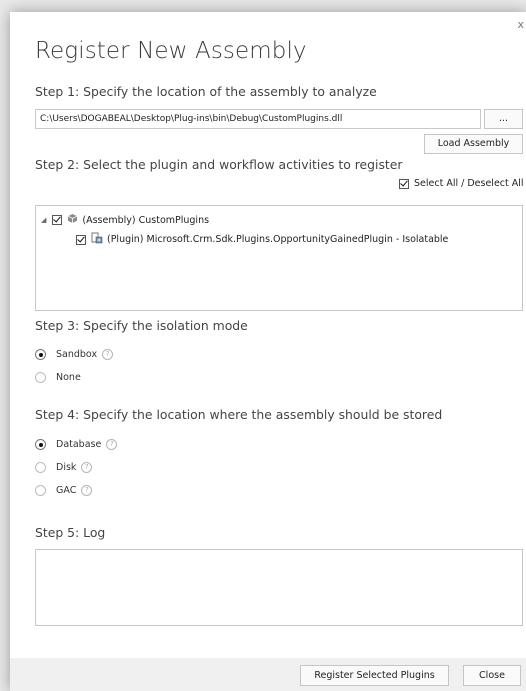  I want to click on collapse-arrow-icon: ◢, so click(43, 220).